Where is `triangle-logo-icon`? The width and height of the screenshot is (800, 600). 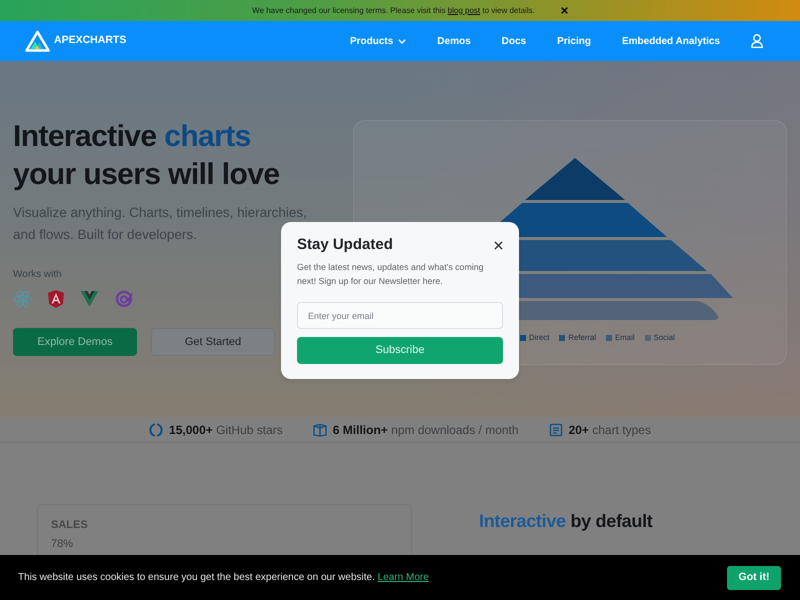
triangle-logo-icon is located at coordinates (37, 41).